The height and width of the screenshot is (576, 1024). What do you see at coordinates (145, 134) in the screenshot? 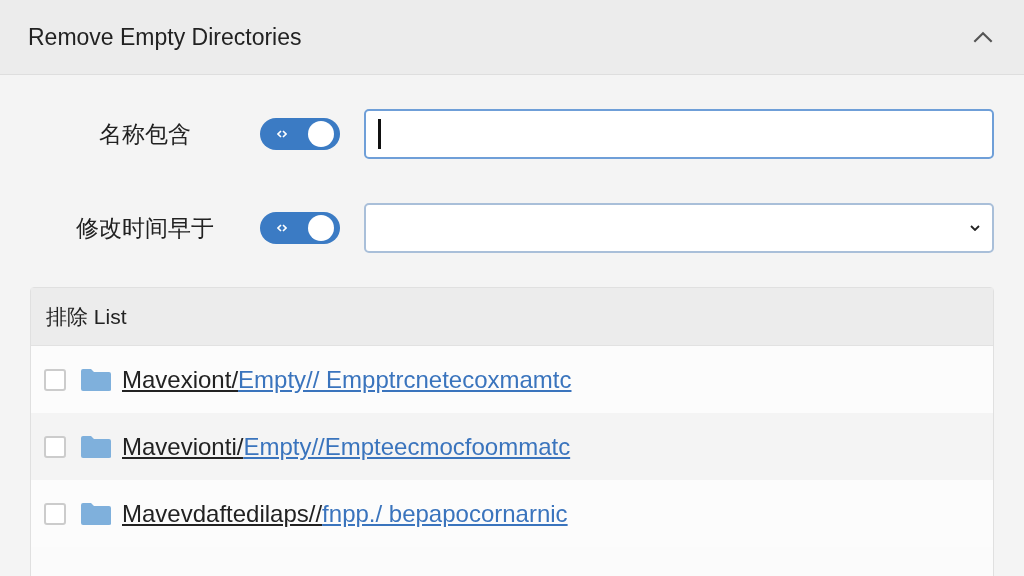
I see `filter-label: 名称包含` at bounding box center [145, 134].